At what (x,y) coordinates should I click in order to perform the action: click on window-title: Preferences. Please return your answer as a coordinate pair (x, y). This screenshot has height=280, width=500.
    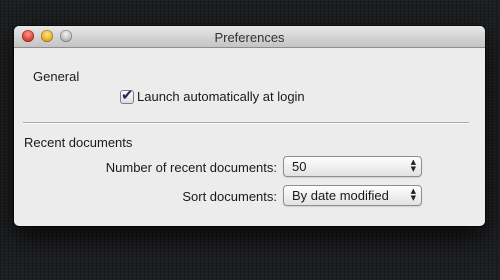
    Looking at the image, I should click on (249, 37).